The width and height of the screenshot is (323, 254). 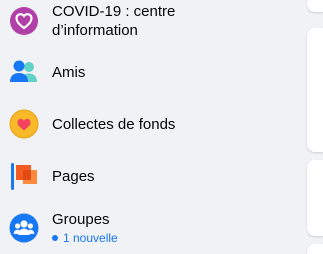 What do you see at coordinates (114, 124) in the screenshot?
I see `nav-item-label: Collectes de fonds` at bounding box center [114, 124].